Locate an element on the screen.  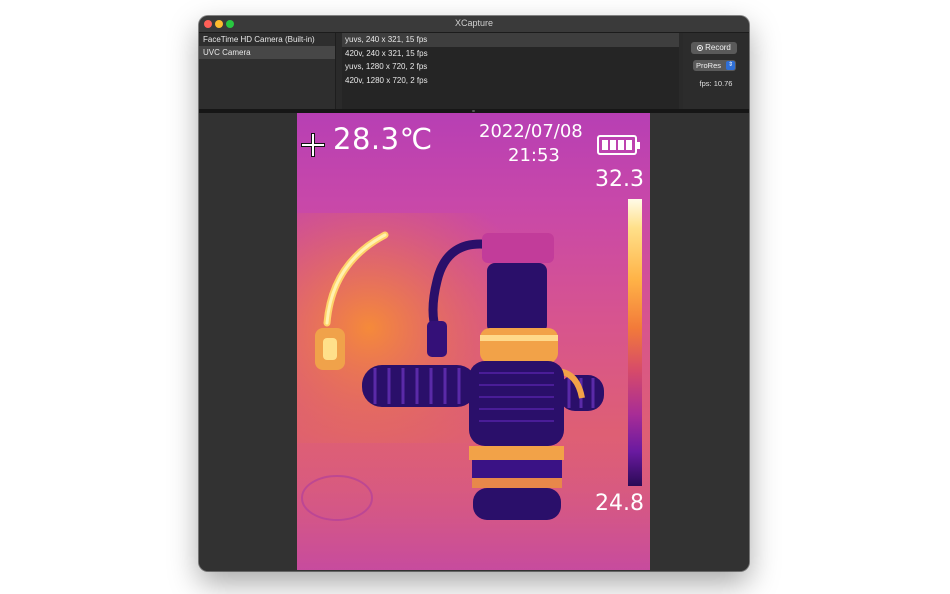
record-icon is located at coordinates (700, 48).